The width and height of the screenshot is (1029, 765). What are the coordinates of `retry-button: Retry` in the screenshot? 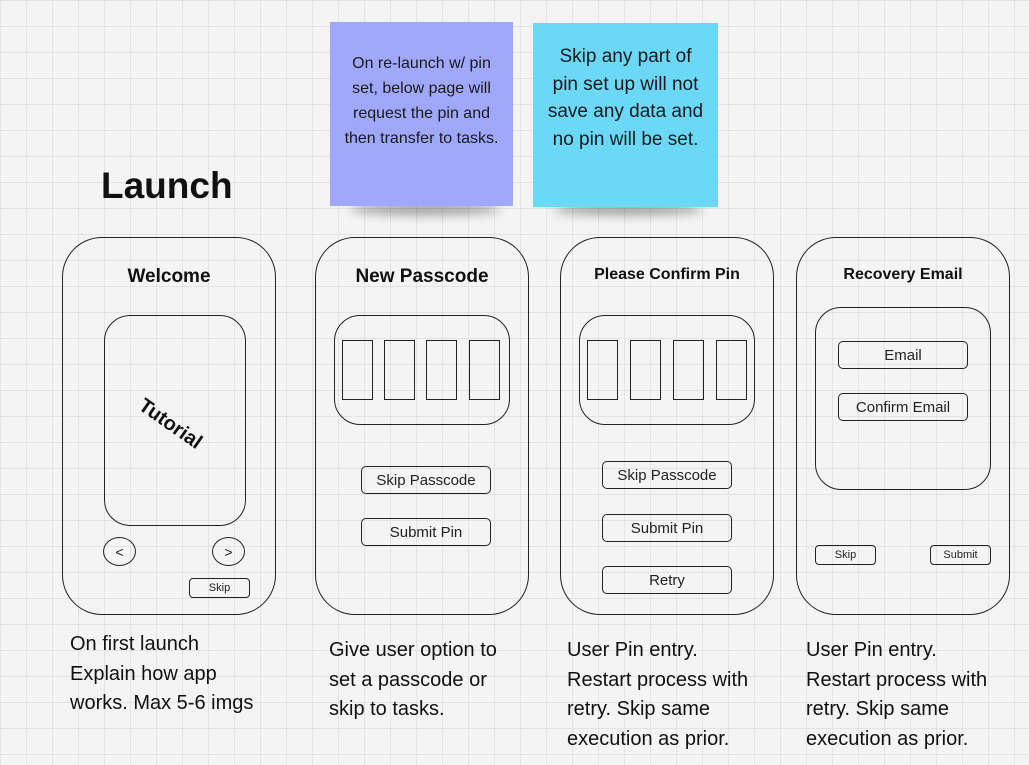 It's located at (667, 580).